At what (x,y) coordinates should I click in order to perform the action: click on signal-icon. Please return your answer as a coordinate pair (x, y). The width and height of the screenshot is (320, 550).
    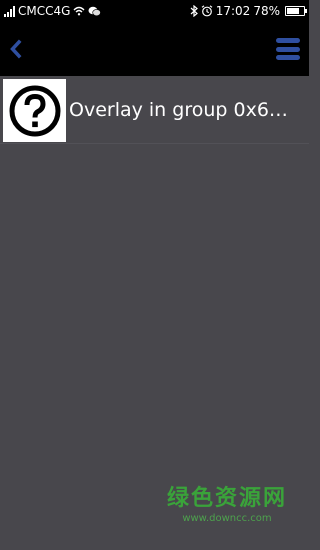
    Looking at the image, I should click on (9, 11).